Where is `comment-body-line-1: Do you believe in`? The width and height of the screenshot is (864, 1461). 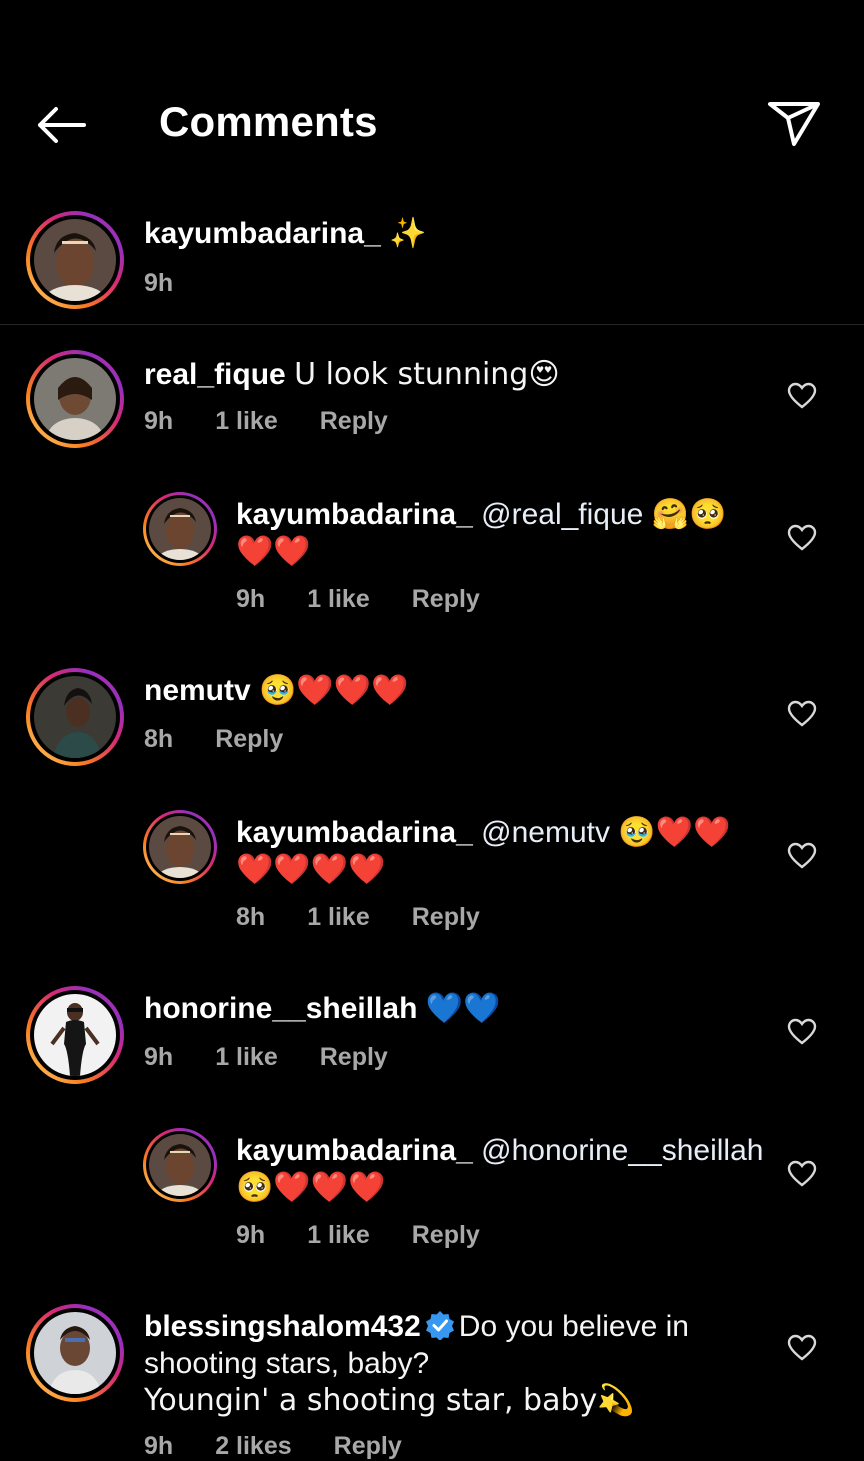
comment-body-line-1: Do you believe in is located at coordinates (573, 1326).